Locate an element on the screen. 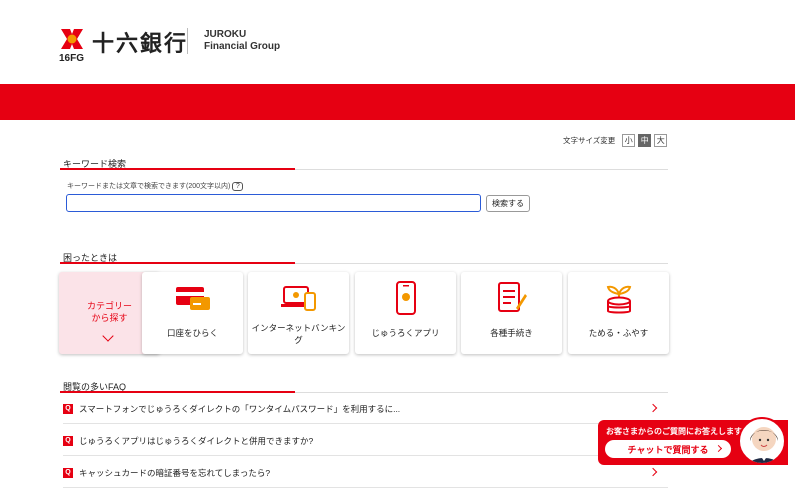 The height and width of the screenshot is (488, 795). group-name-line2: Financial Group is located at coordinates (242, 46).